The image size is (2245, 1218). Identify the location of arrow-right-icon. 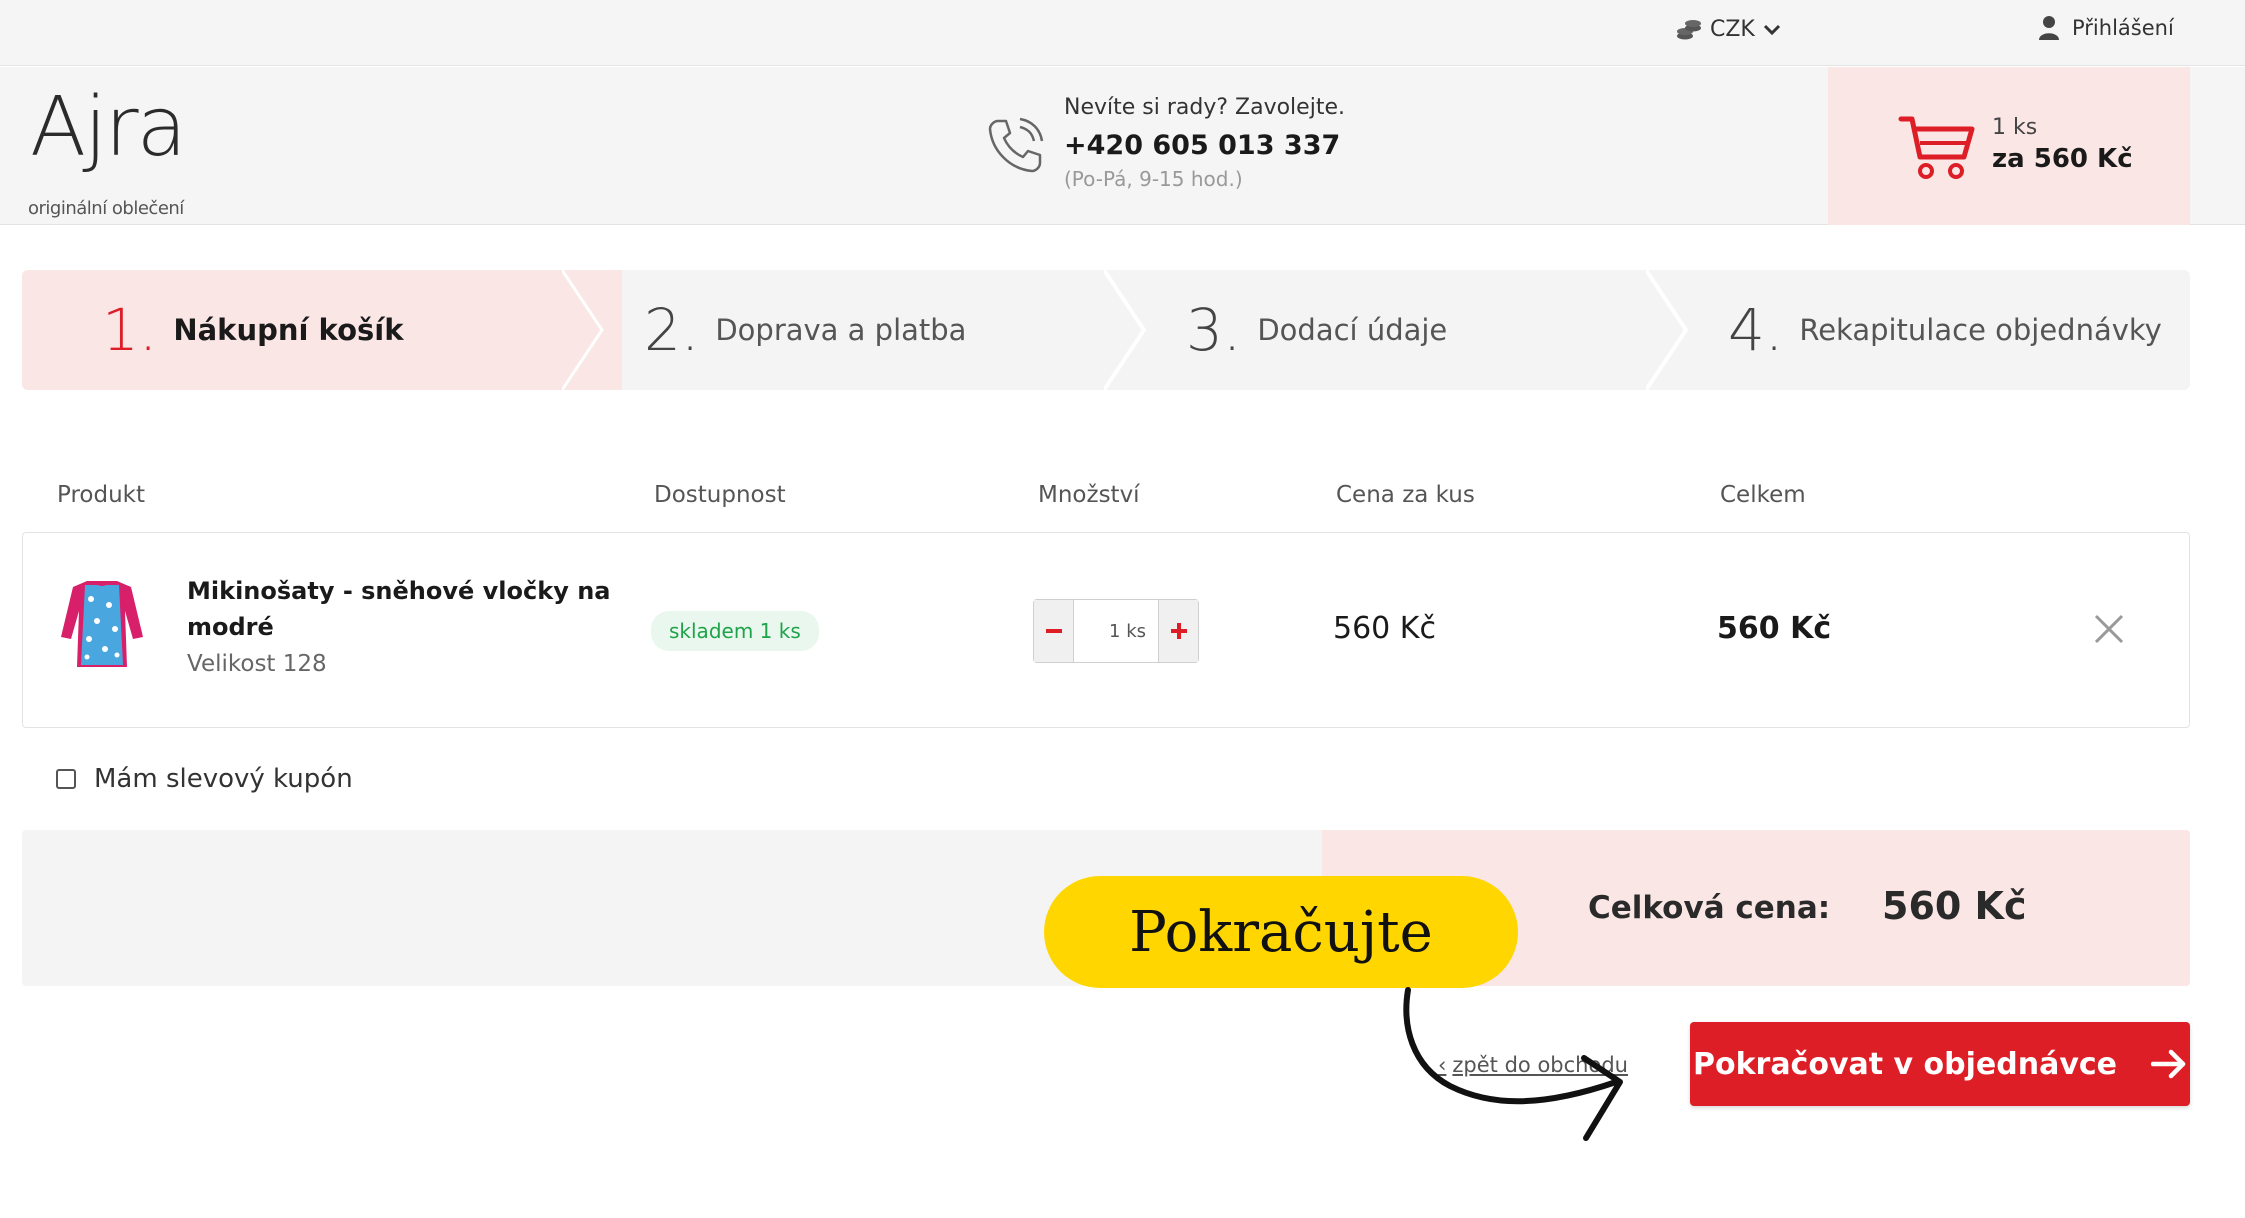
(2168, 1064).